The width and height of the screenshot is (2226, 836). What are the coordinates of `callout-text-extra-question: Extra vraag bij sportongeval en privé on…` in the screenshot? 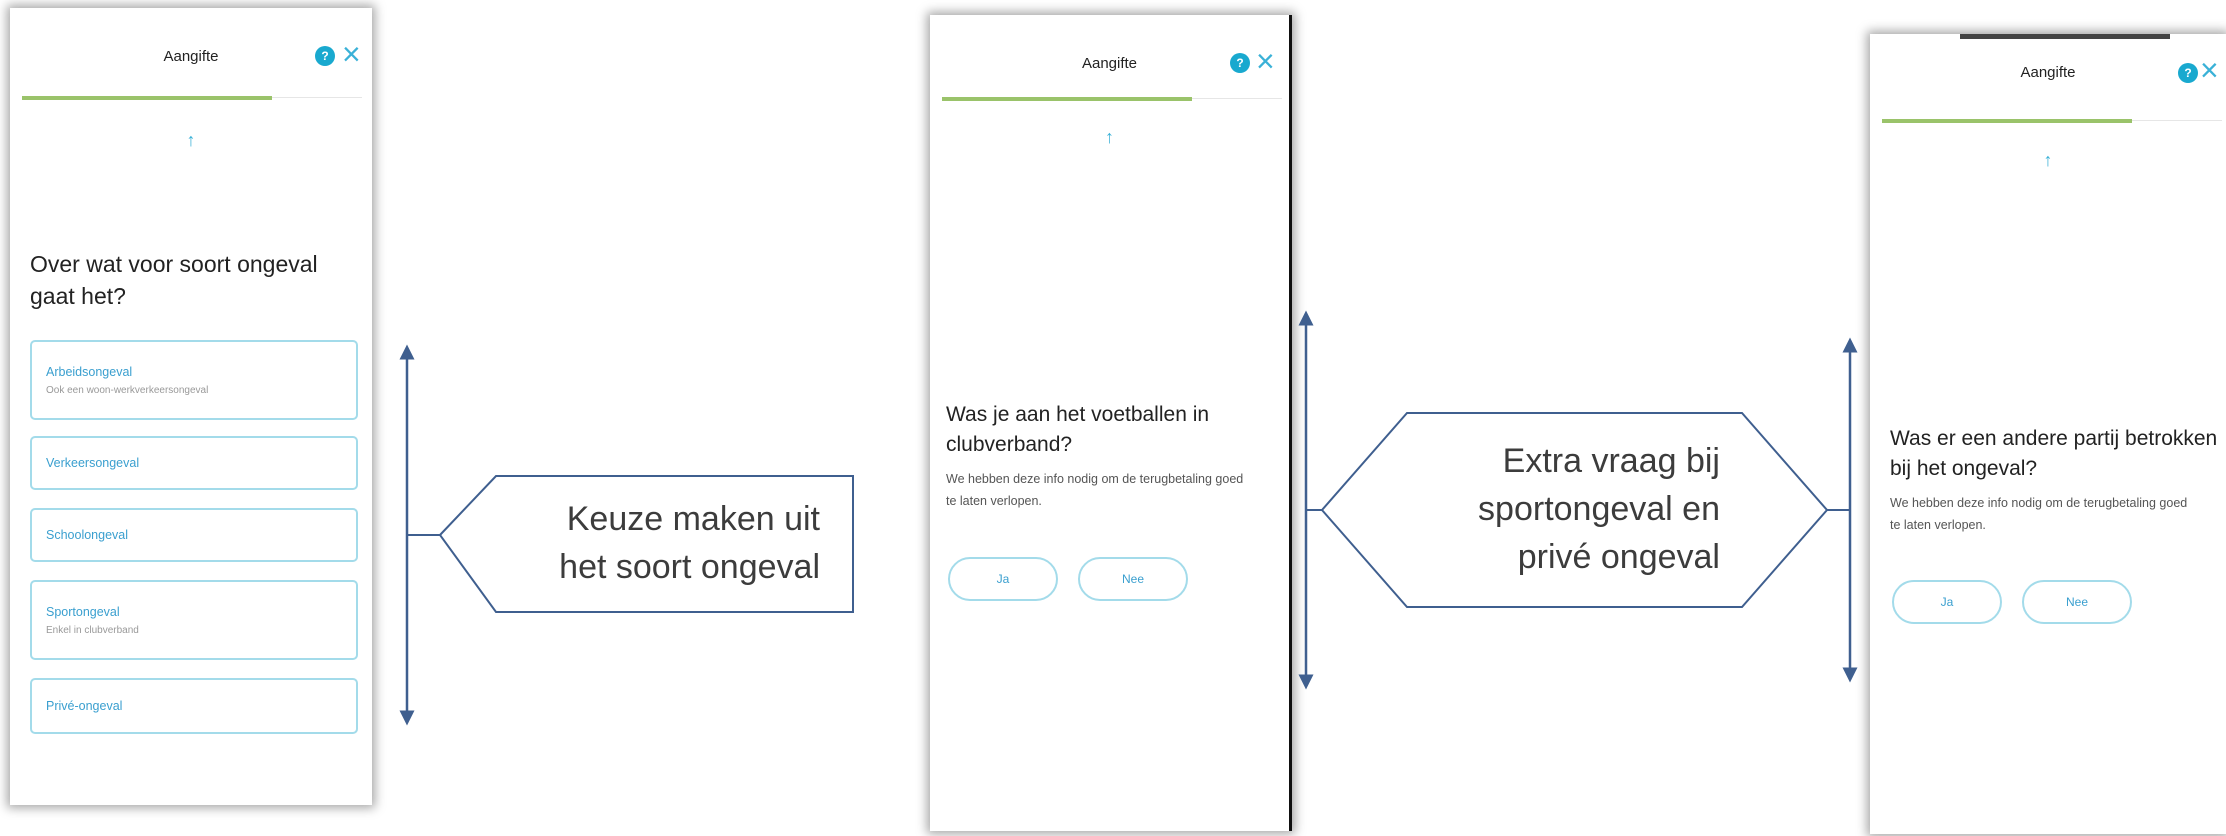 It's located at (1599, 509).